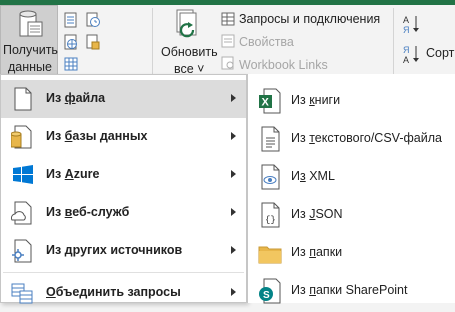 Image resolution: width=455 pixels, height=312 pixels. What do you see at coordinates (186, 23) in the screenshot?
I see `refresh-icon` at bounding box center [186, 23].